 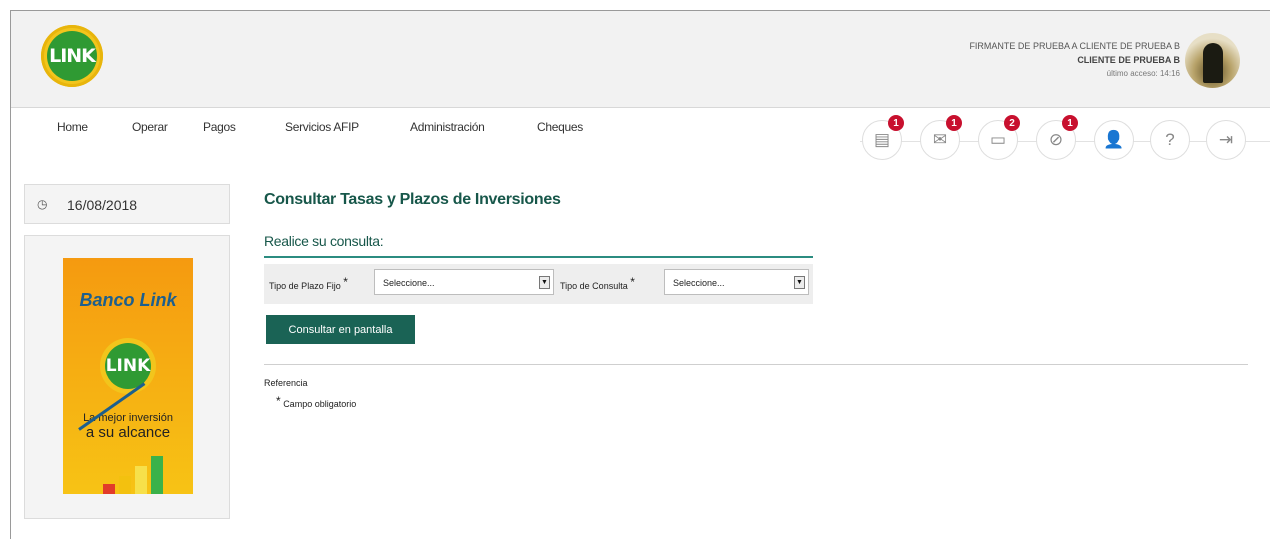 I want to click on nav-administracion: Administración, so click(x=447, y=127).